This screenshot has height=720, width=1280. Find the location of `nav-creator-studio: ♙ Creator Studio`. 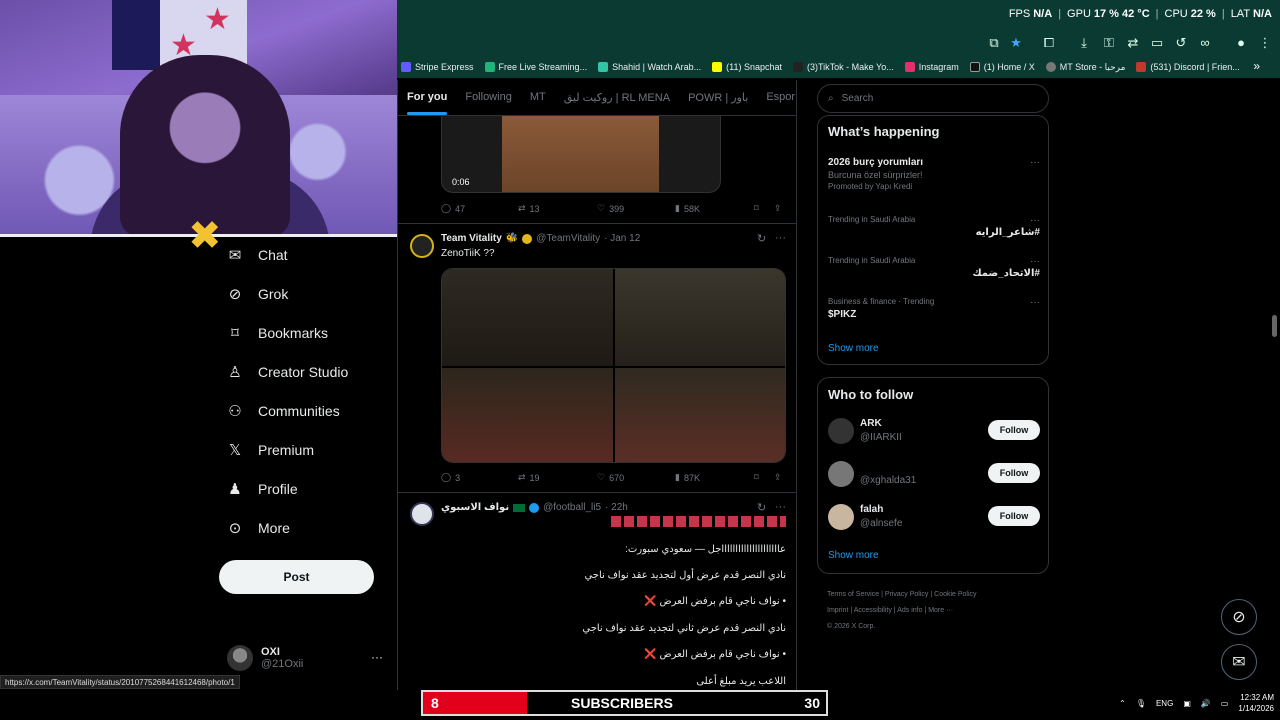

nav-creator-studio: ♙ Creator Studio is located at coordinates (287, 372).